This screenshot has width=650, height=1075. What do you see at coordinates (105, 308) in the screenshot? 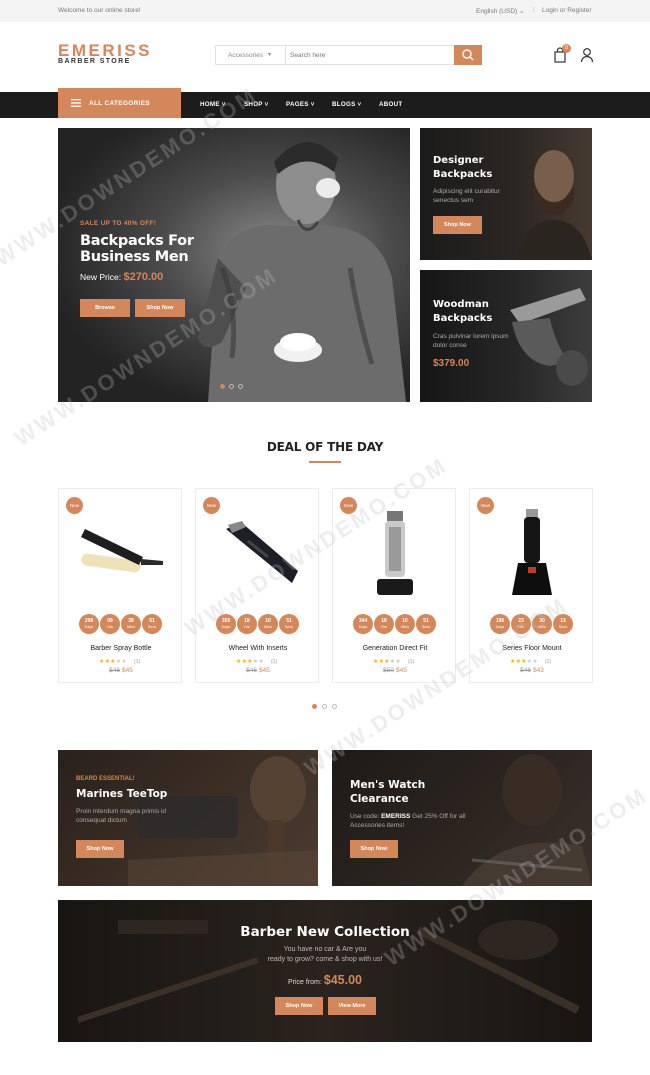
I see `browse-button: Browse` at bounding box center [105, 308].